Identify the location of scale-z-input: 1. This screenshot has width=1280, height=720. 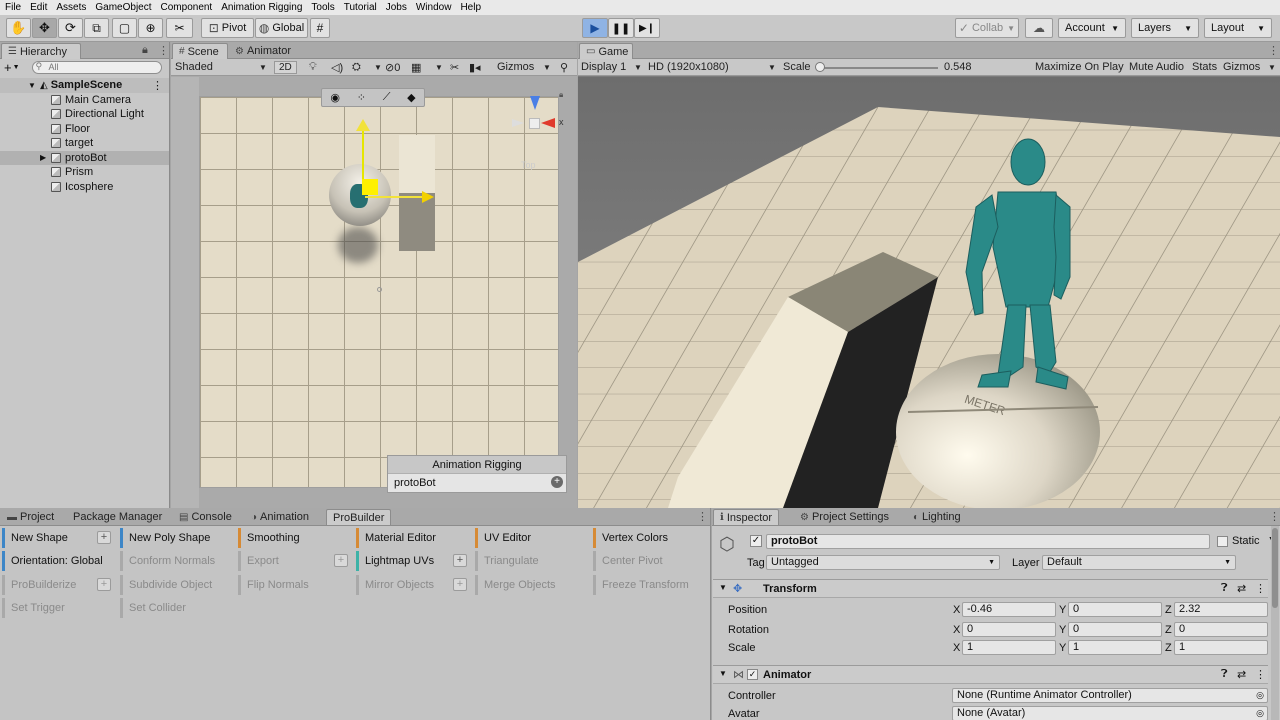
(1221, 647).